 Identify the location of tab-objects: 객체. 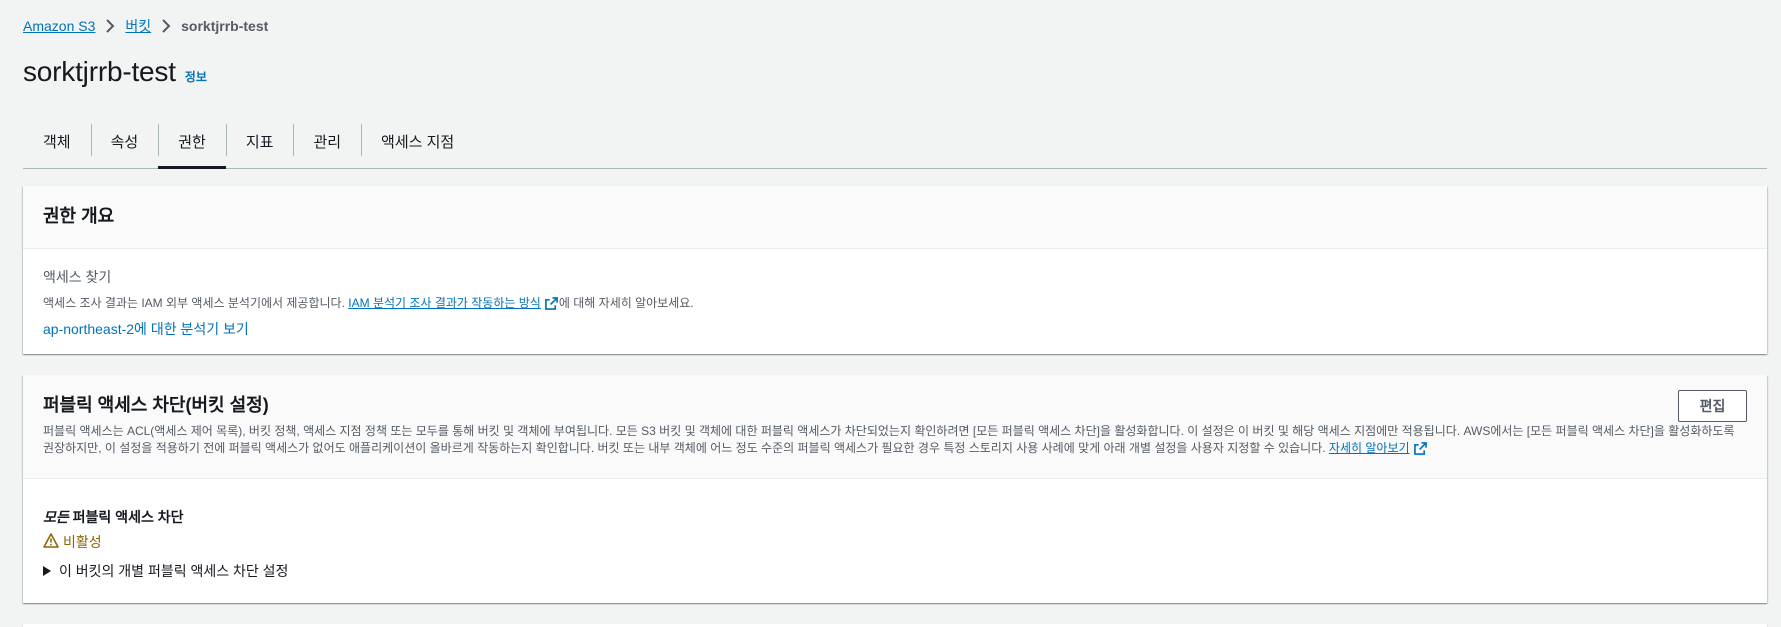
(57, 141).